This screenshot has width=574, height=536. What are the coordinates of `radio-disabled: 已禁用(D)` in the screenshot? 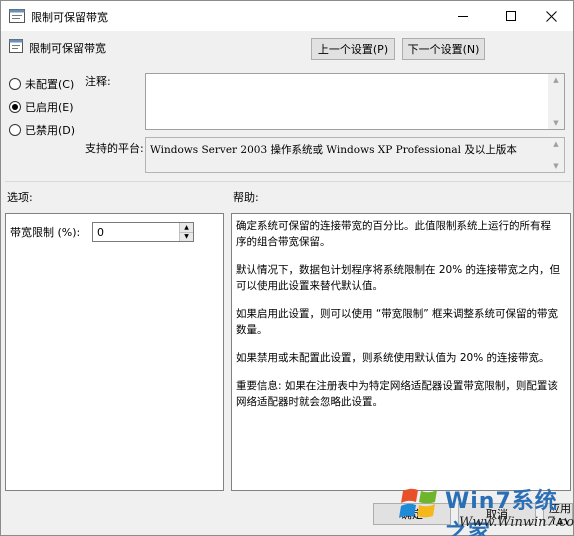 It's located at (42, 130).